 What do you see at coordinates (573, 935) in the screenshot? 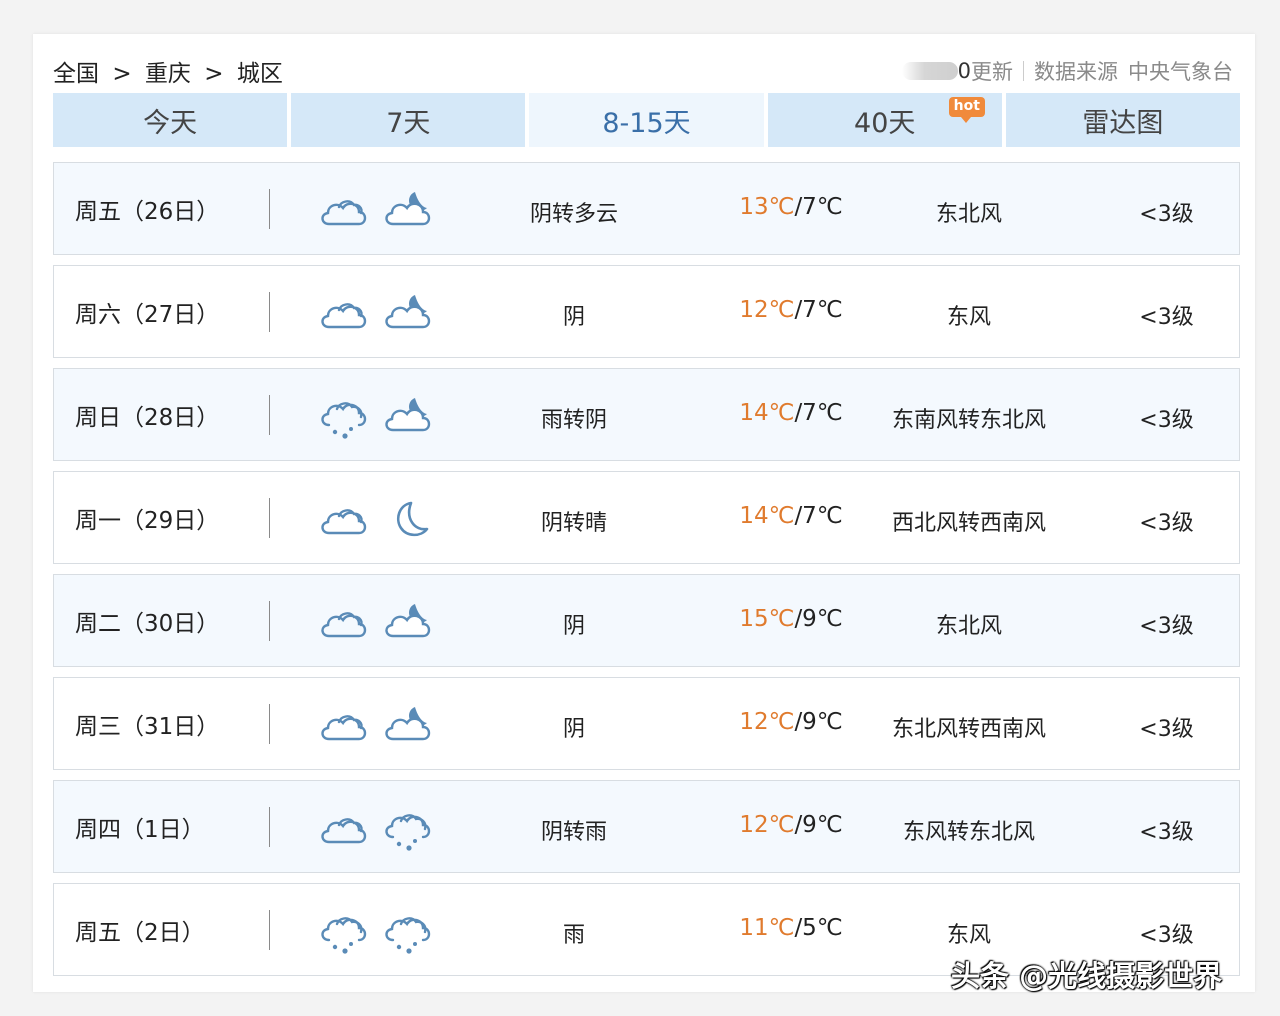
I see `weather-condition: 雨` at bounding box center [573, 935].